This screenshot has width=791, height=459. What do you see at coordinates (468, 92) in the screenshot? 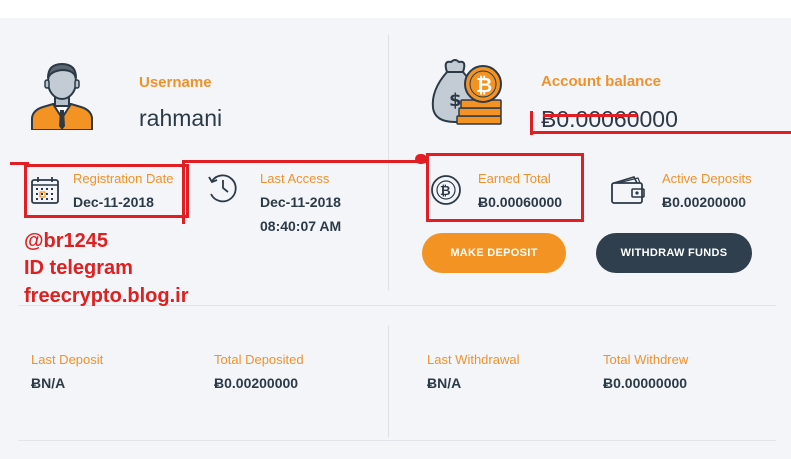
I see `money-bag-icon: $ ₿` at bounding box center [468, 92].